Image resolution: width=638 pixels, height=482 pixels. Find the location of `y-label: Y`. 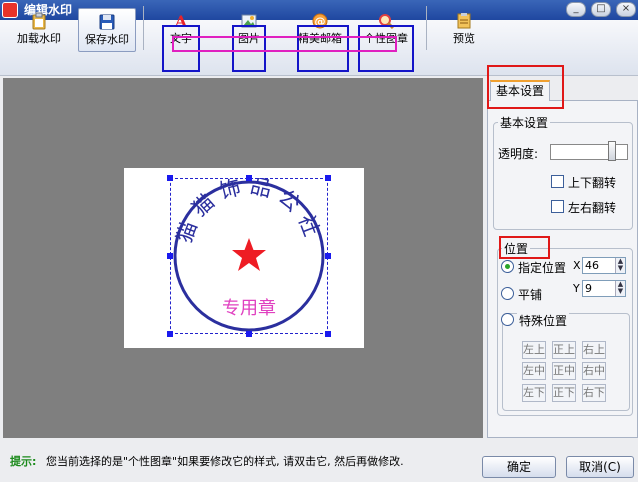

y-label: Y is located at coordinates (576, 288).